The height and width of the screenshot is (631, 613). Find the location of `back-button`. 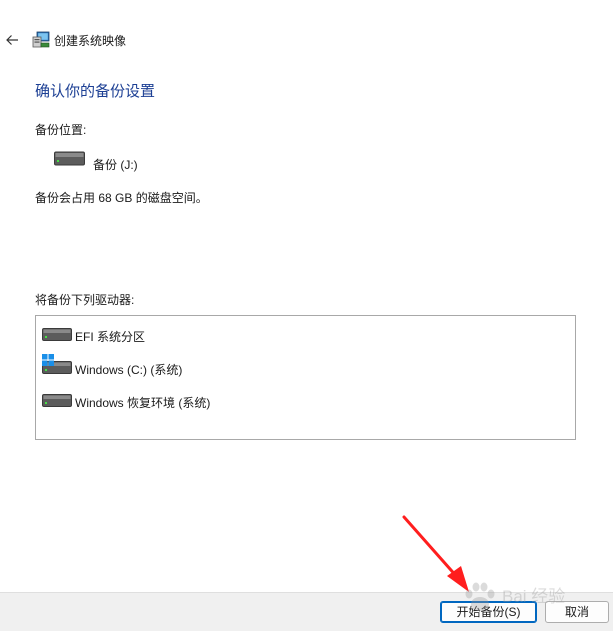

back-button is located at coordinates (12, 40).